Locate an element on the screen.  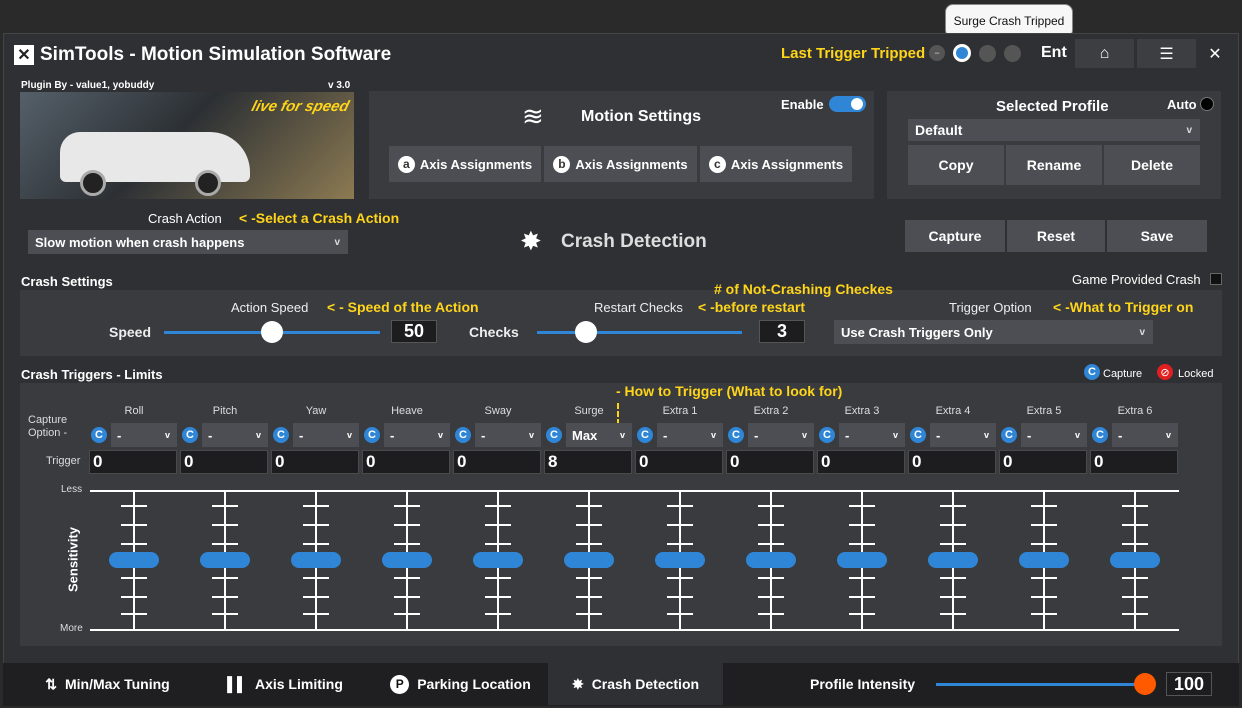
crash-status-icon is located at coordinates (962, 53).